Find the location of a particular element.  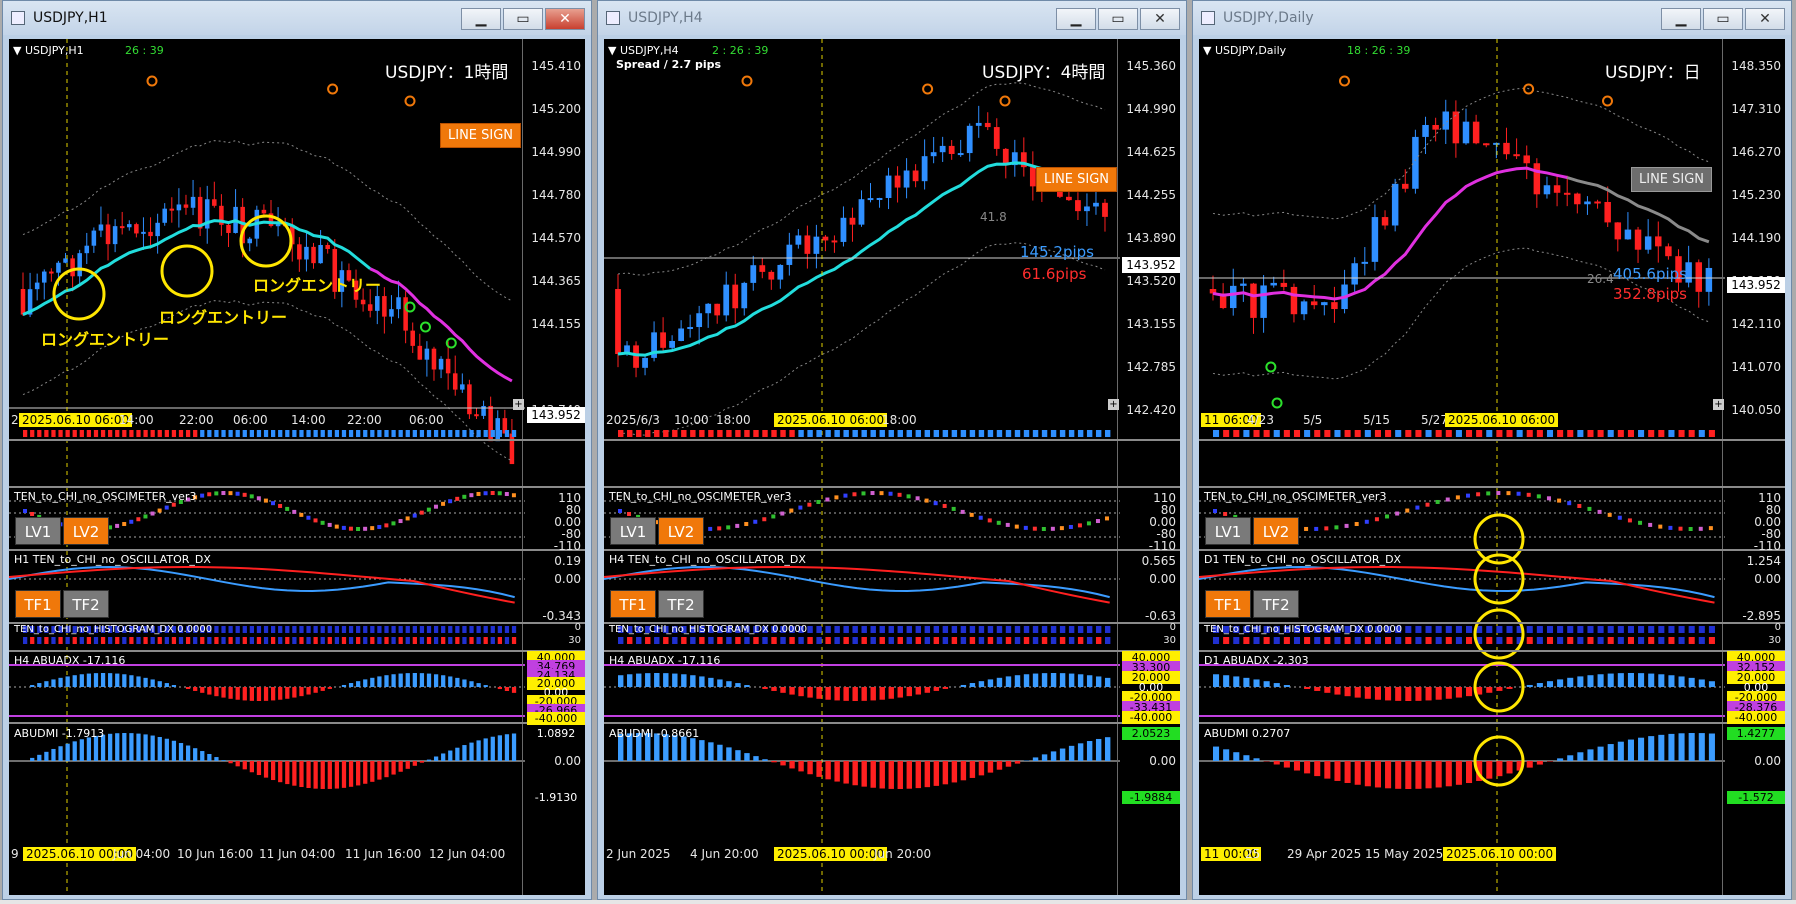

title-bar: USDJPY,H1 ▁ ▭ ✕ is located at coordinates (297, 18).